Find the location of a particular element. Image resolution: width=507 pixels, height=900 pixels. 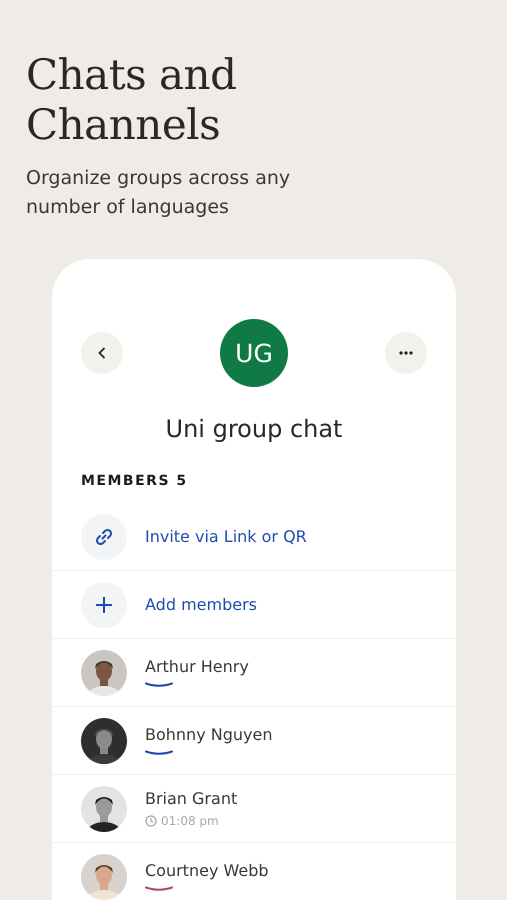

subtitle: Organize groups across any number of languages is located at coordinates (159, 193).